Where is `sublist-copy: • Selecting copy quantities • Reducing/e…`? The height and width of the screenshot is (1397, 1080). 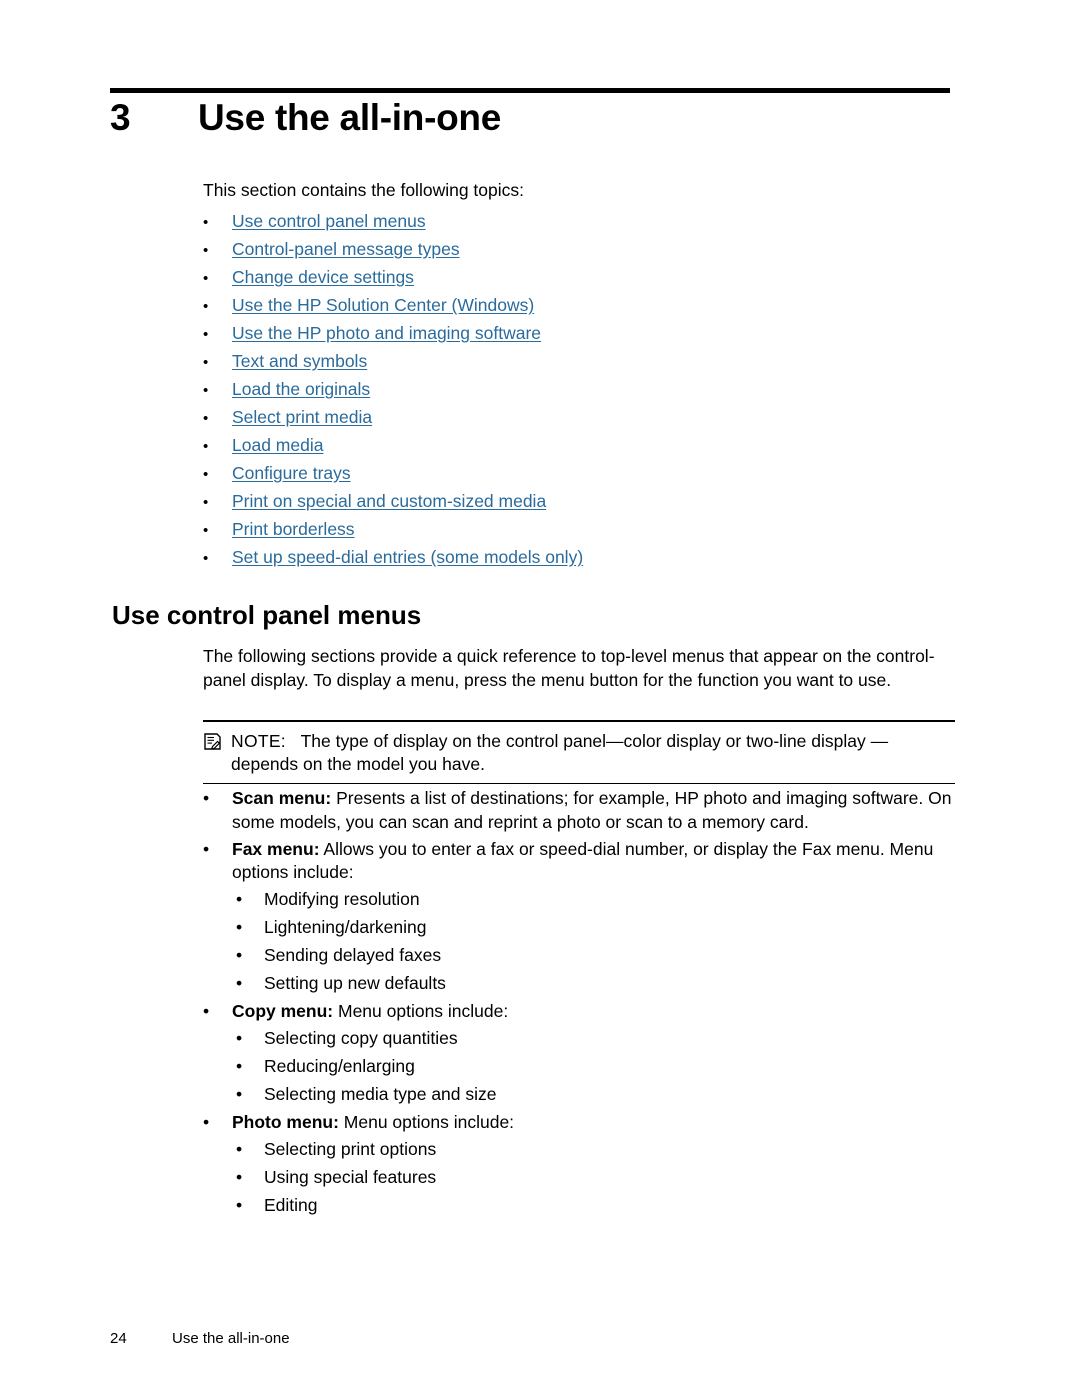
sublist-copy: • Selecting copy quantities • Reducing/e… is located at coordinates (583, 1066).